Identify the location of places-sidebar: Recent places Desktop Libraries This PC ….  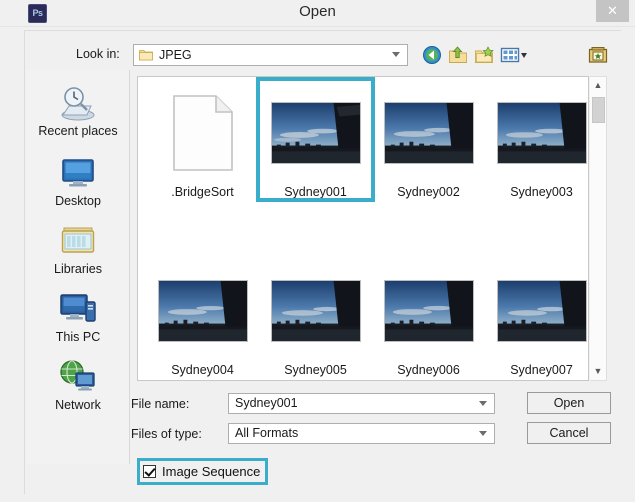
(78, 267).